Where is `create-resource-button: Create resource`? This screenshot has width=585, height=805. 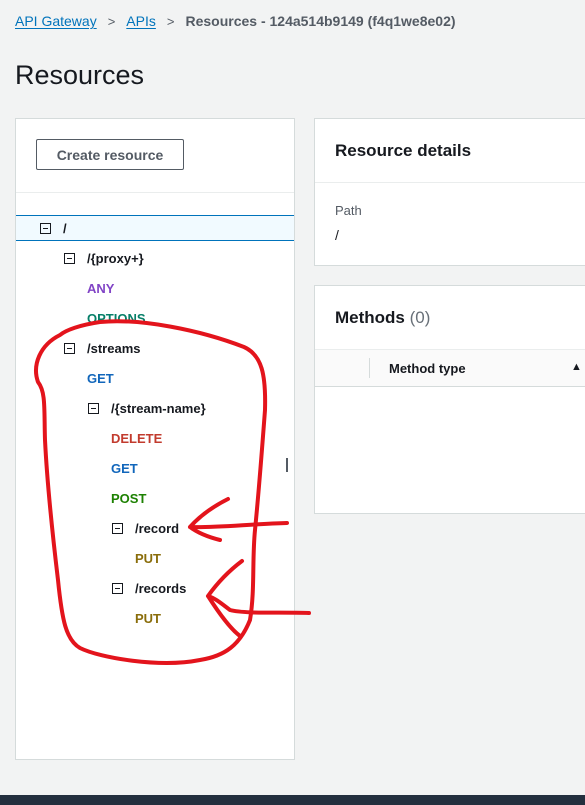
create-resource-button: Create resource is located at coordinates (110, 154).